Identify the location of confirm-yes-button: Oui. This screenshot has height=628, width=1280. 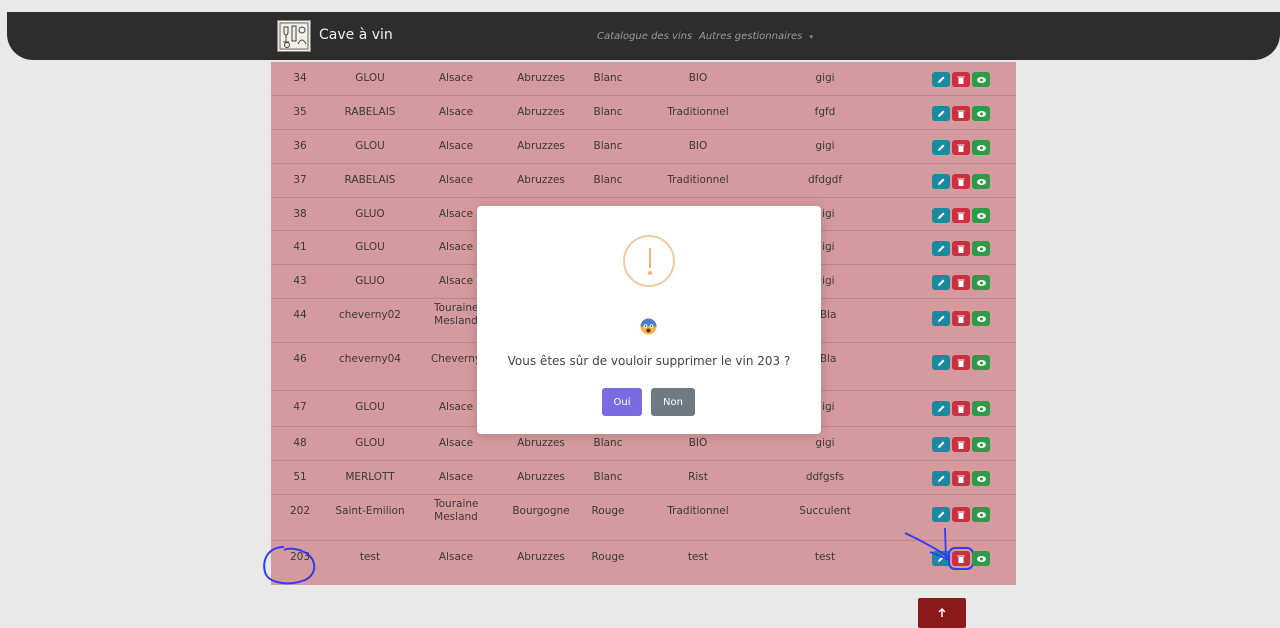
(622, 402).